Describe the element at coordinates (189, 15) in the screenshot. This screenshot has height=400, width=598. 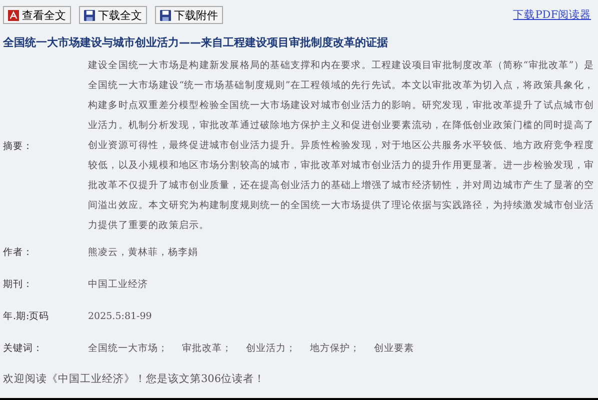
I see `toolbar-button: 下载附件` at that location.